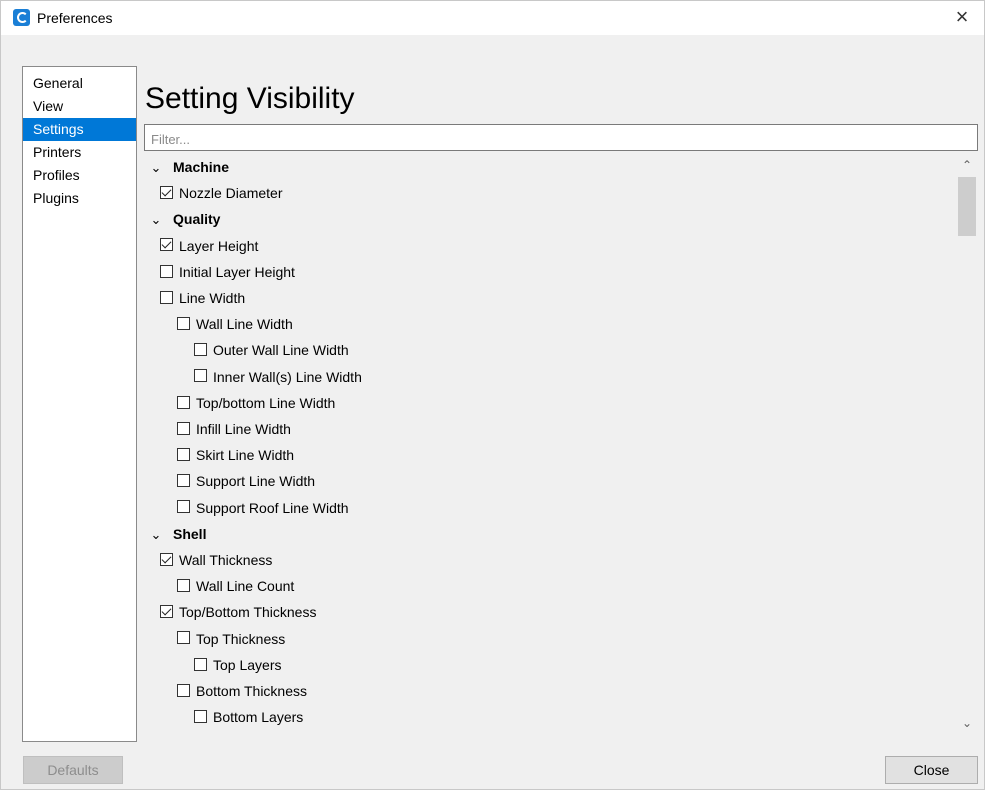  What do you see at coordinates (962, 17) in the screenshot?
I see `close-window-icon: ×` at bounding box center [962, 17].